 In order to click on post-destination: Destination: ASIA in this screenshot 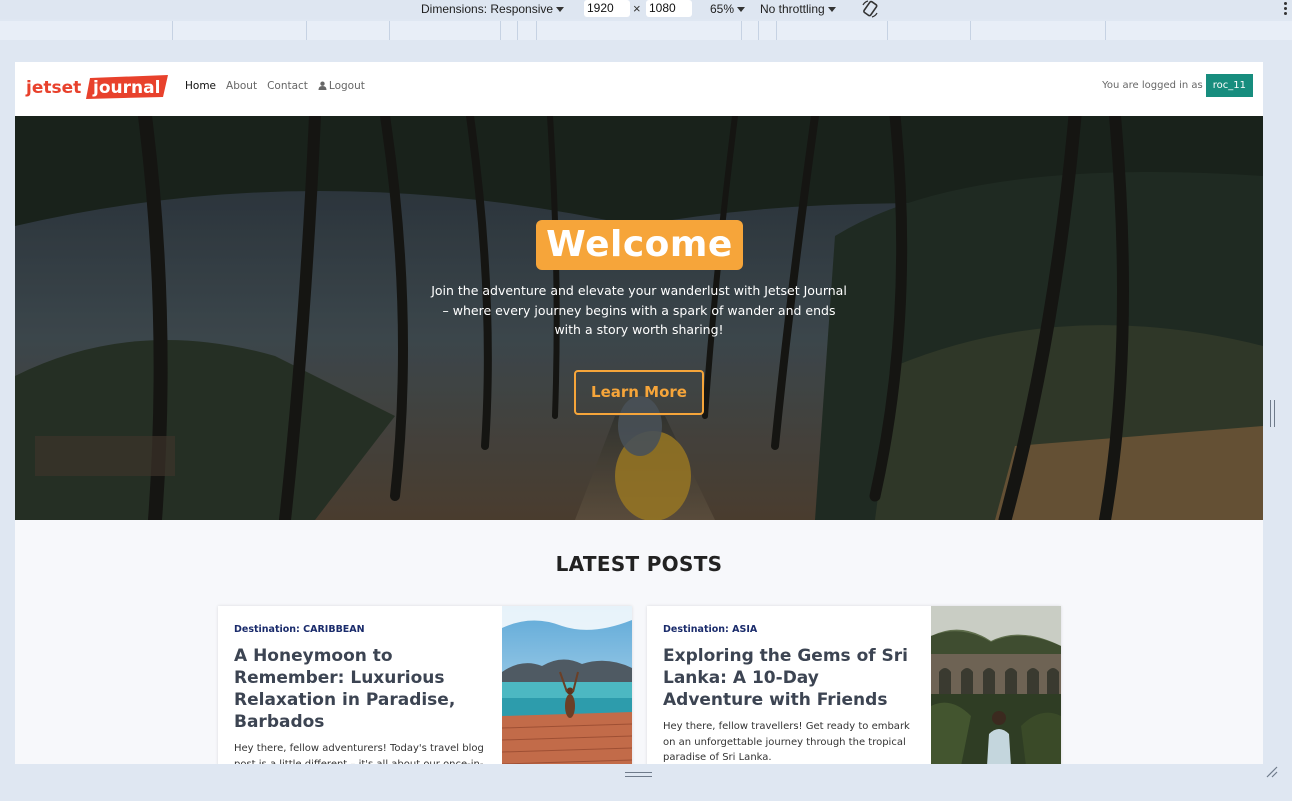, I will do `click(790, 629)`.